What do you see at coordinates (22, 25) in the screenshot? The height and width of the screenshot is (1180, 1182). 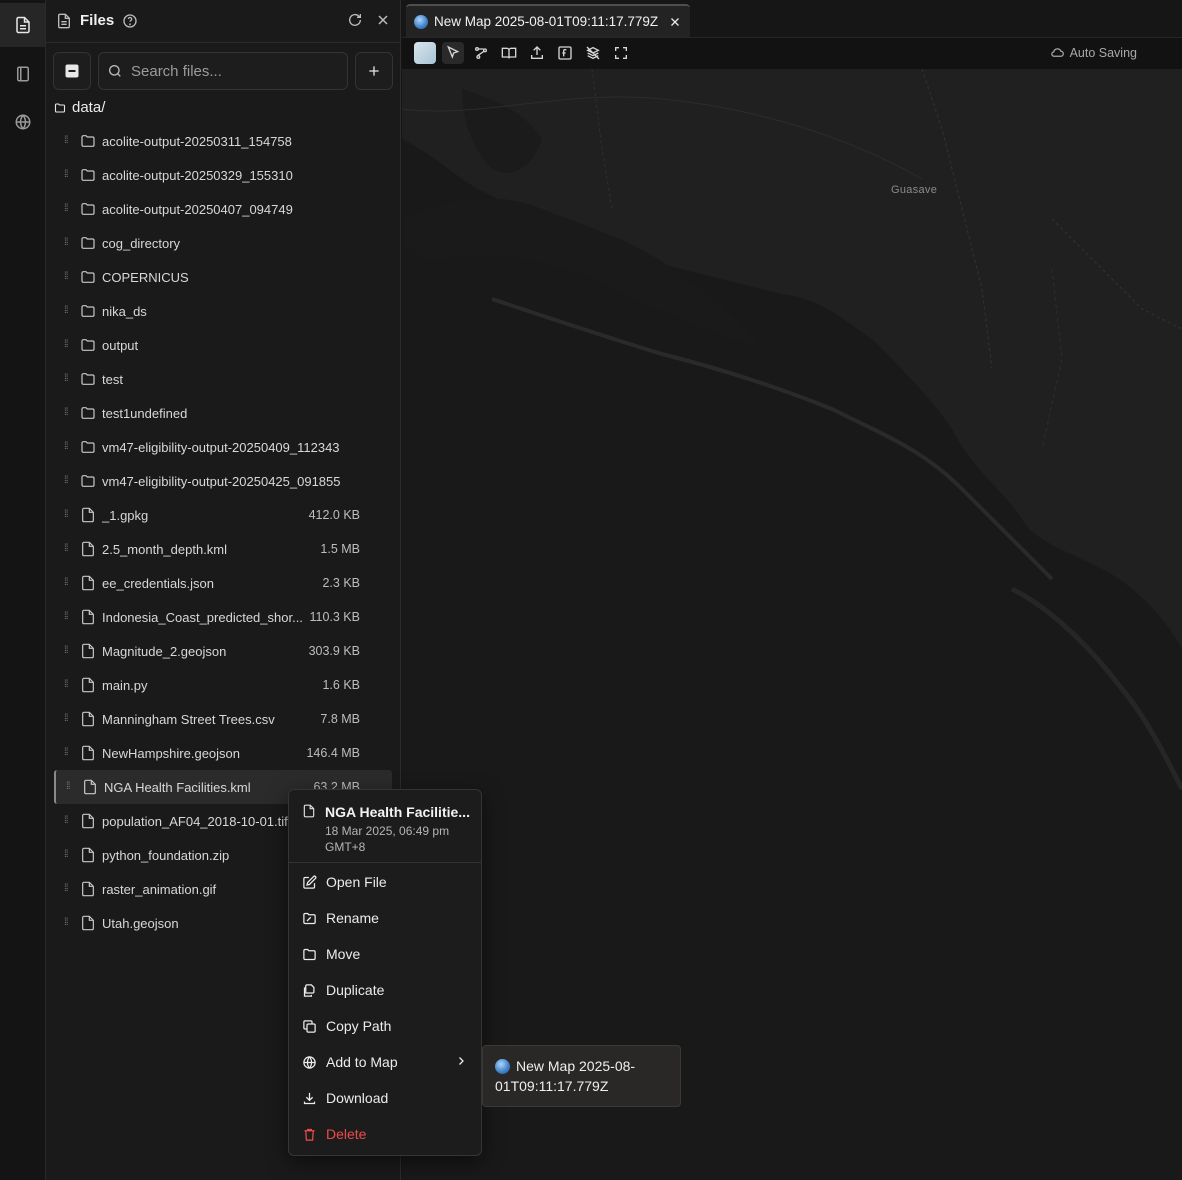 I see `files-icon` at bounding box center [22, 25].